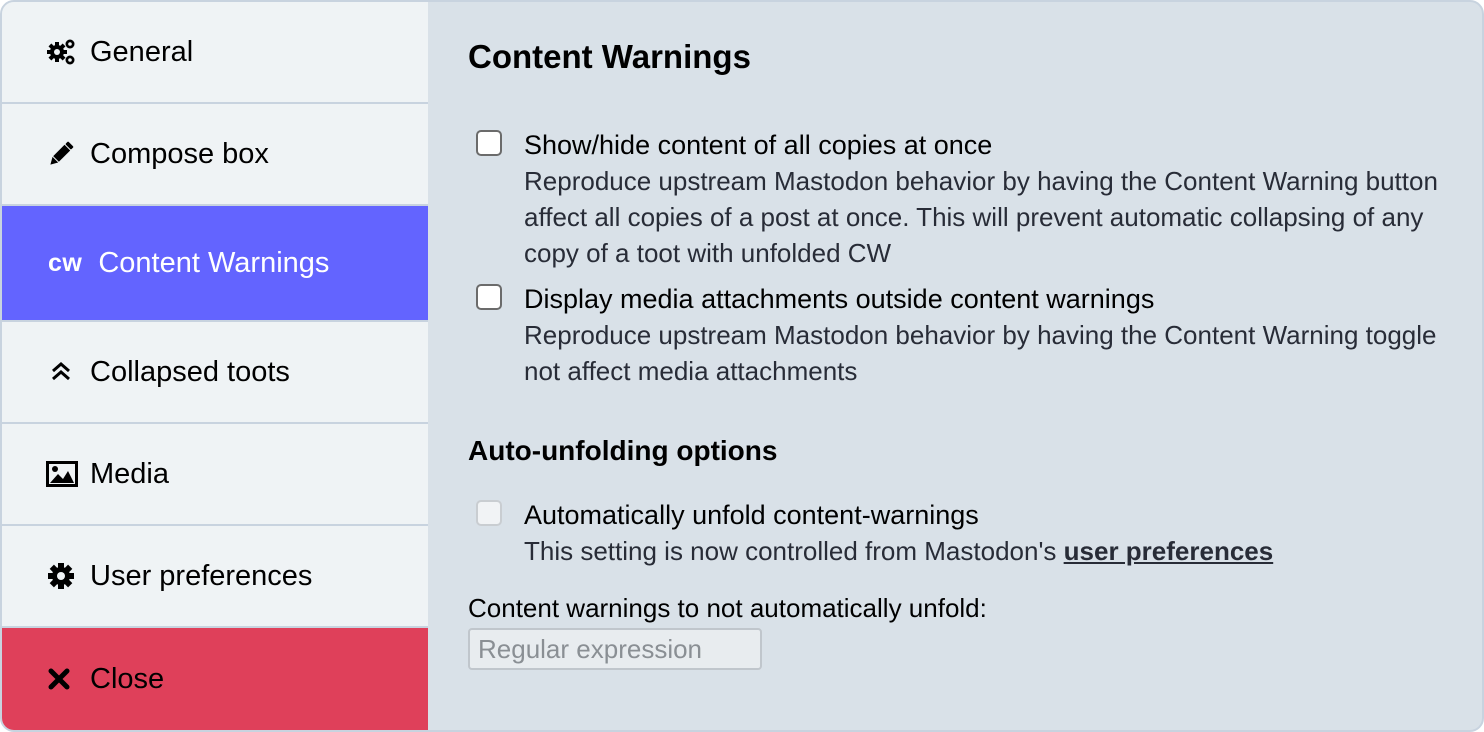  Describe the element at coordinates (215, 679) in the screenshot. I see `close-button: Close` at that location.